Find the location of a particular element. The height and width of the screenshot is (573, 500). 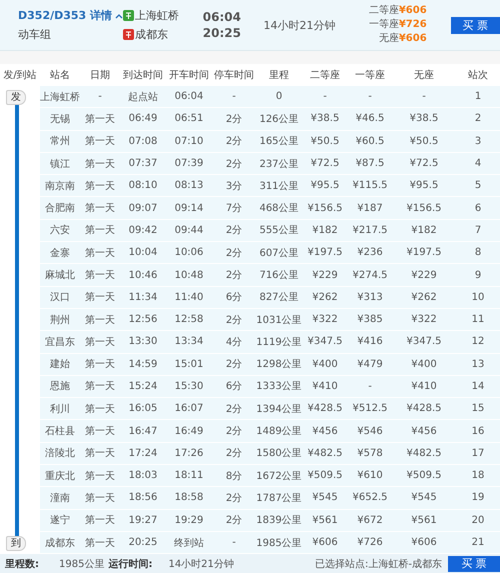

table-cell: ¥236 is located at coordinates (370, 253).